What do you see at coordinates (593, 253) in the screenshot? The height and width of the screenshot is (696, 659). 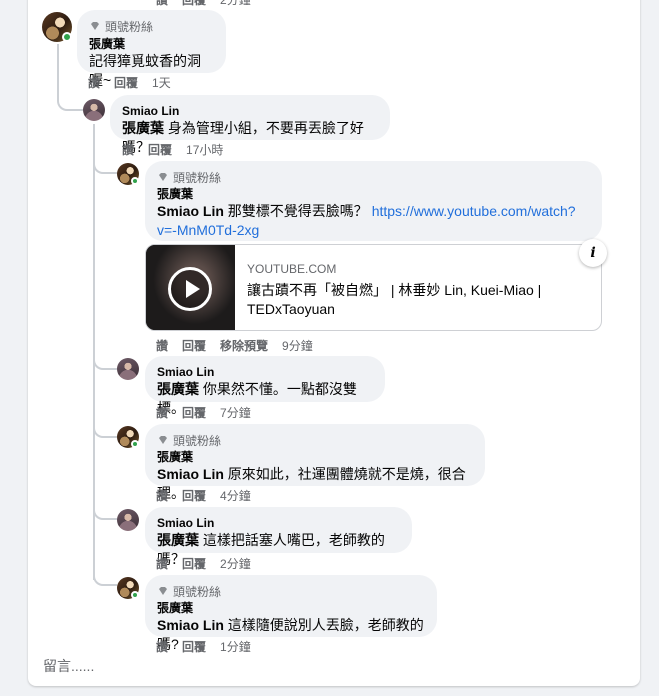 I see `info-icon: i` at bounding box center [593, 253].